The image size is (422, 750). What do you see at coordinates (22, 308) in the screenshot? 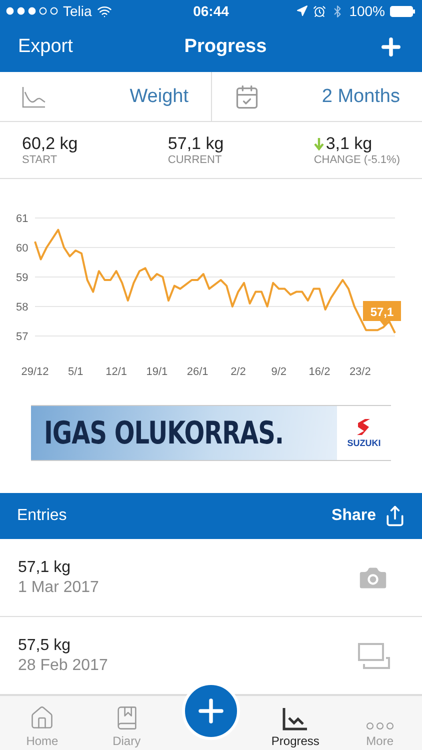
I see `axis-label: 58` at bounding box center [22, 308].